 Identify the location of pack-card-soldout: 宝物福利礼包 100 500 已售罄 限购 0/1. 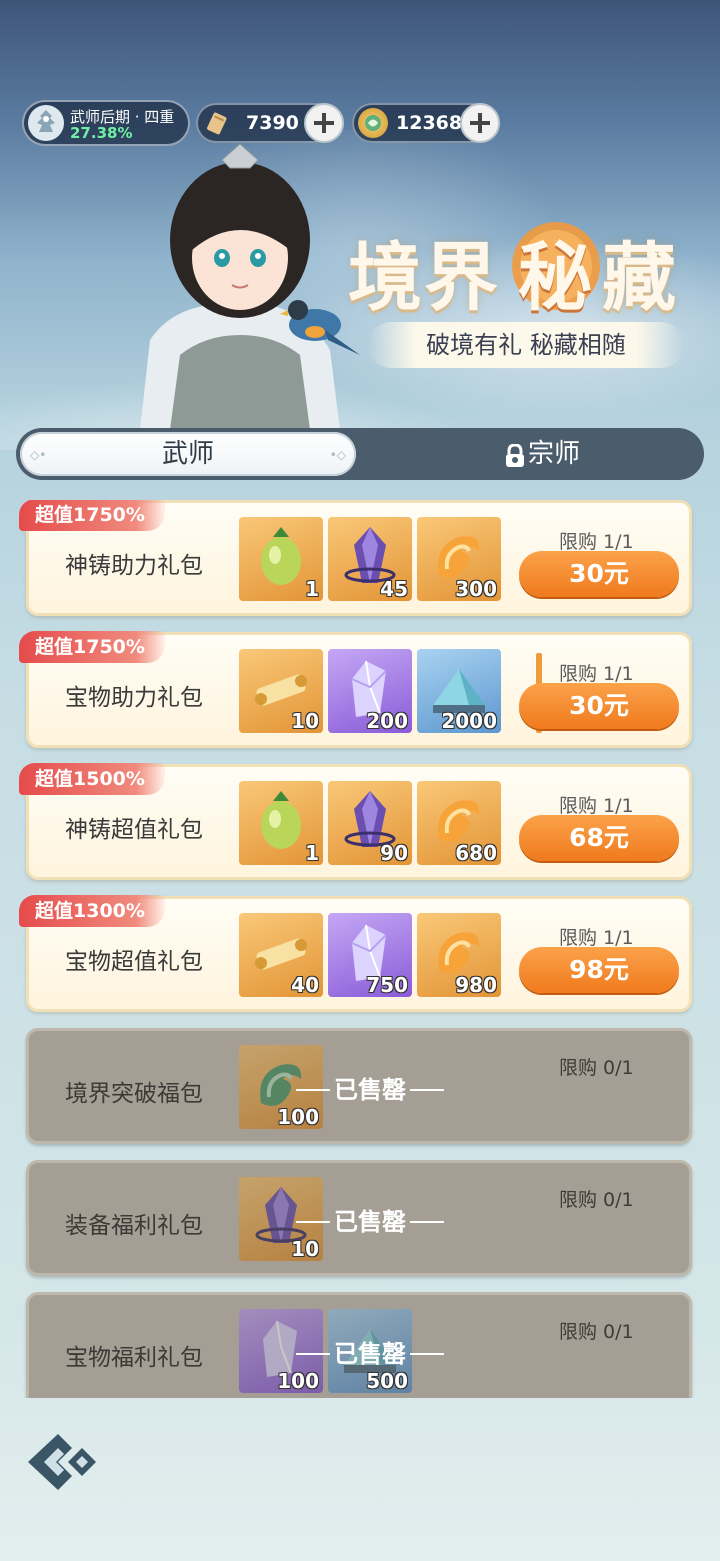
(359, 1345).